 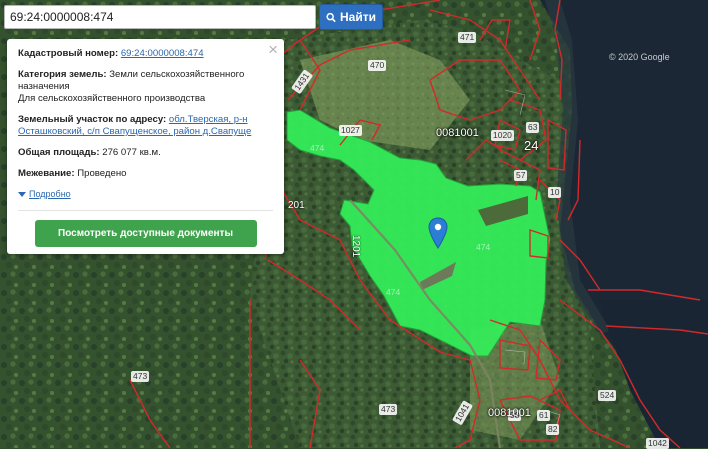 What do you see at coordinates (531, 145) in the screenshot?
I see `parcel-label: 24` at bounding box center [531, 145].